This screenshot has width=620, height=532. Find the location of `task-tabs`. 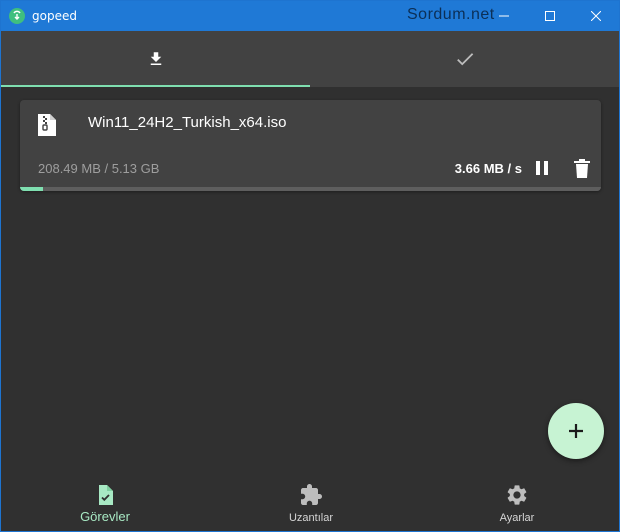

task-tabs is located at coordinates (310, 59).